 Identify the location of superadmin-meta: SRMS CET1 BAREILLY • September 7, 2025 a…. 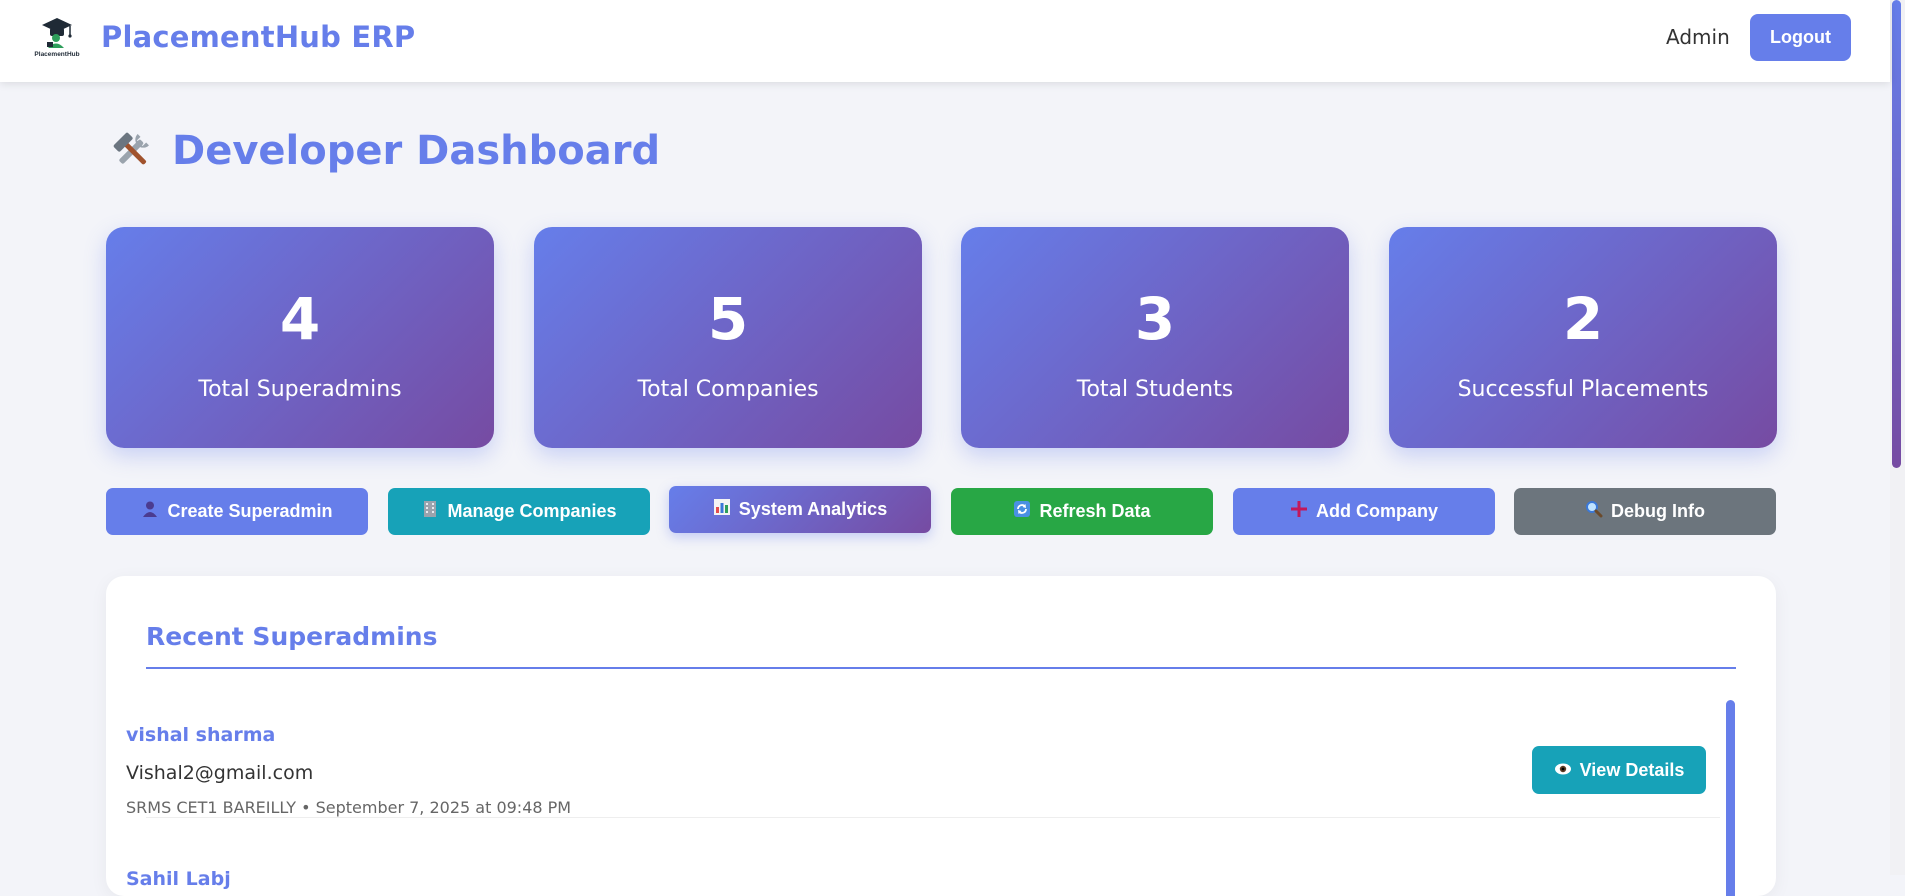
(349, 807).